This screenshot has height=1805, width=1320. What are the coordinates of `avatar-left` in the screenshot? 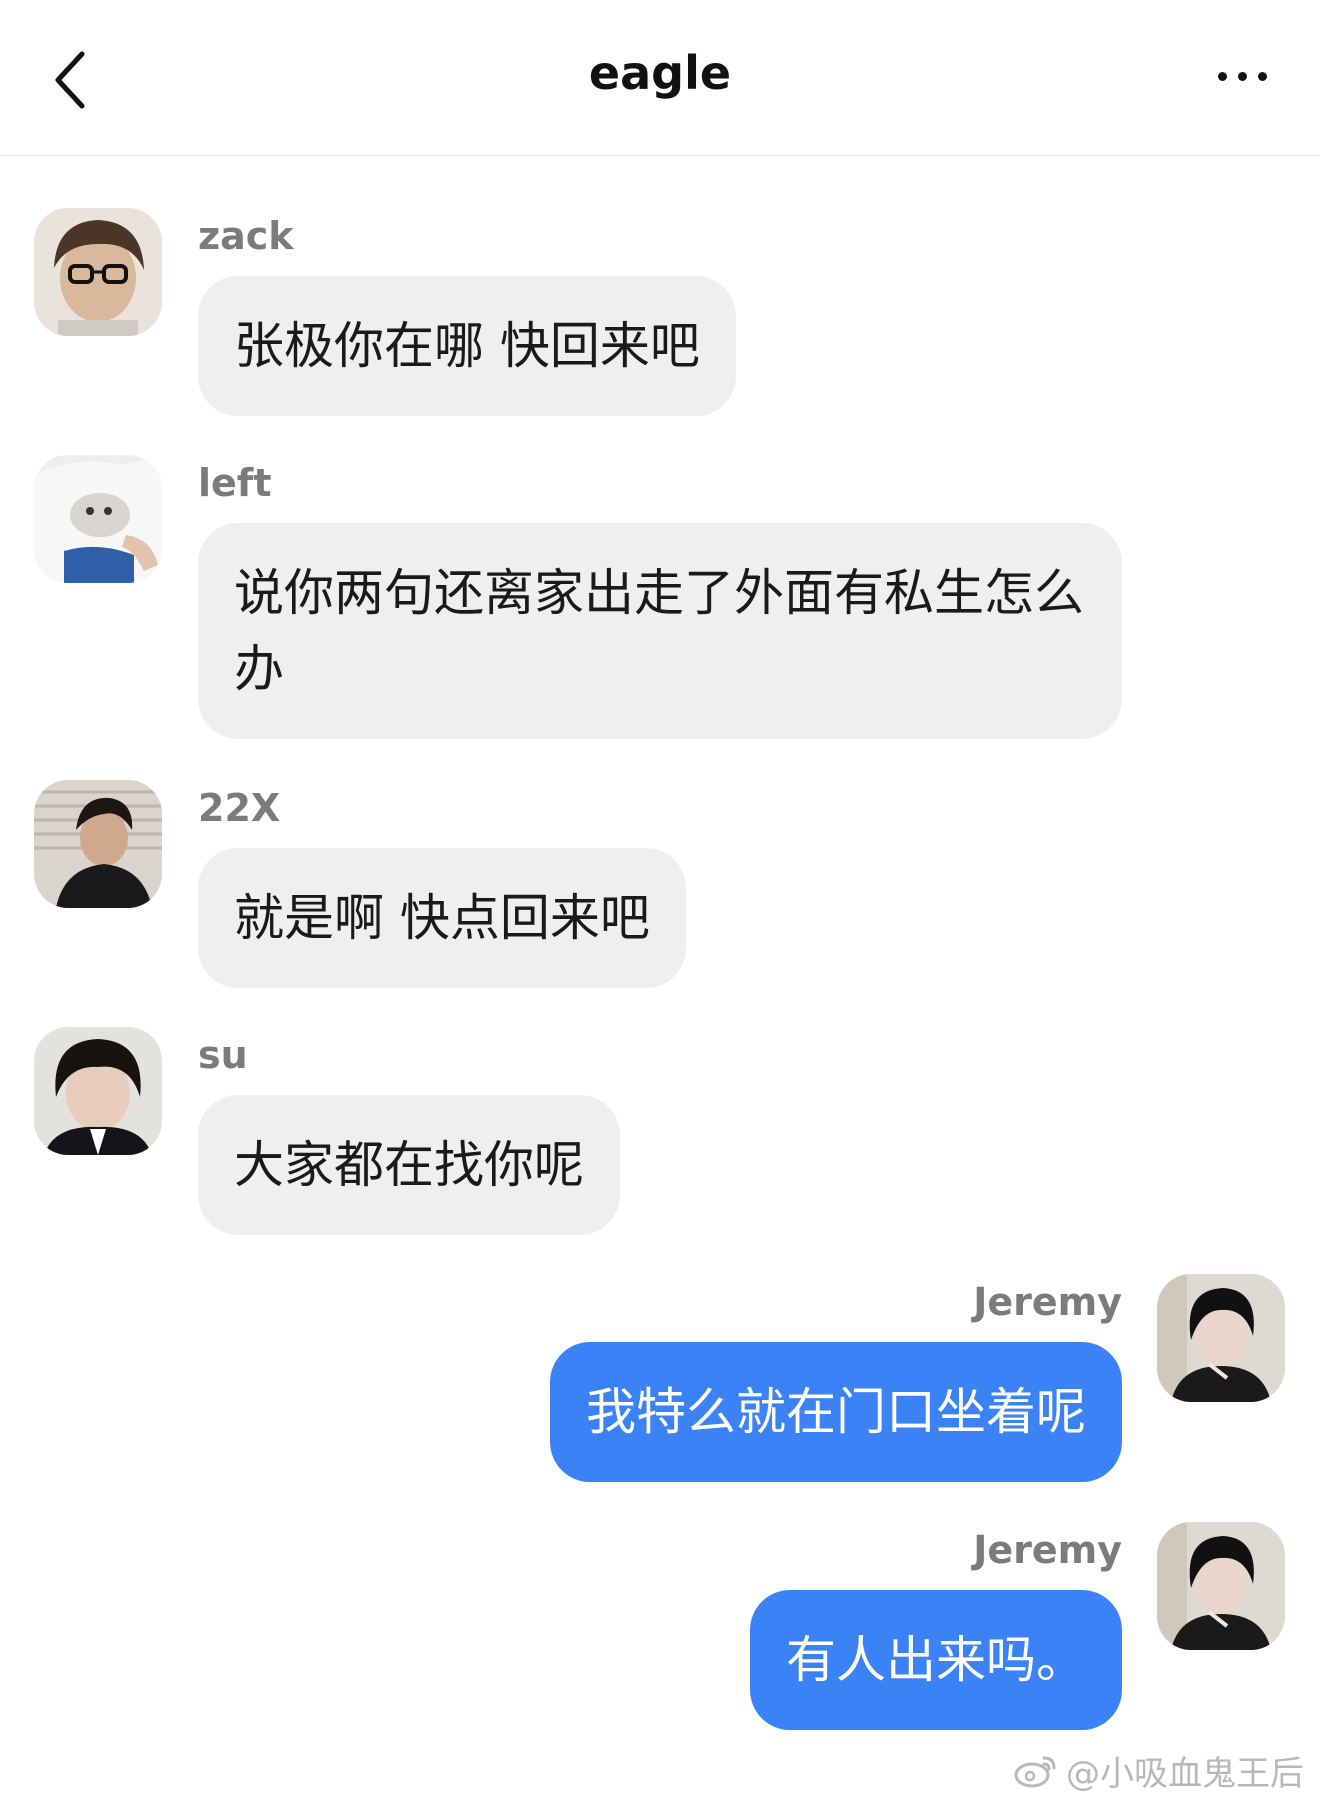 It's located at (98, 519).